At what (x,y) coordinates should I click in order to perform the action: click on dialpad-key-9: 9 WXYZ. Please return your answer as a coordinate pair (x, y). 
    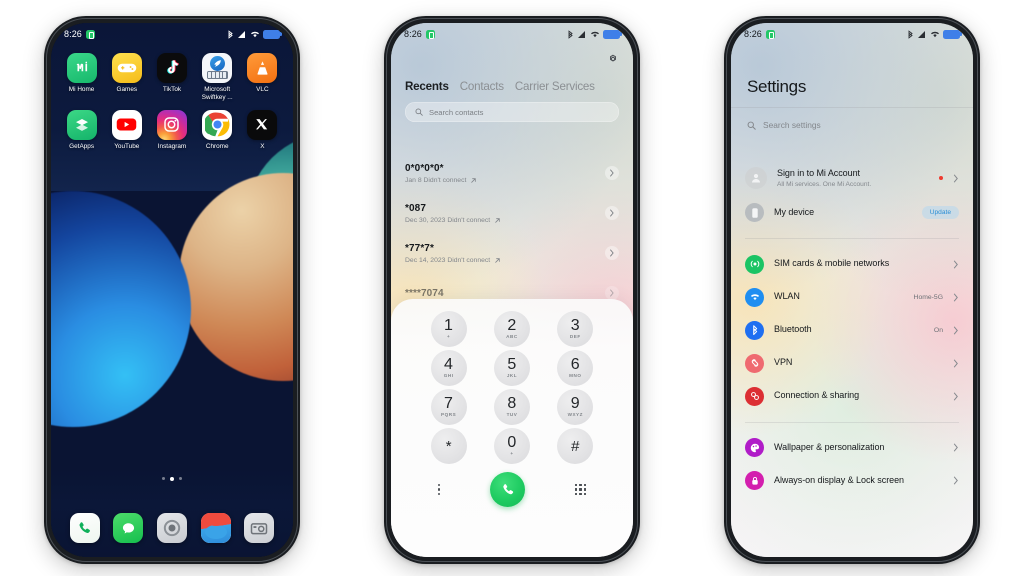
    Looking at the image, I should click on (575, 407).